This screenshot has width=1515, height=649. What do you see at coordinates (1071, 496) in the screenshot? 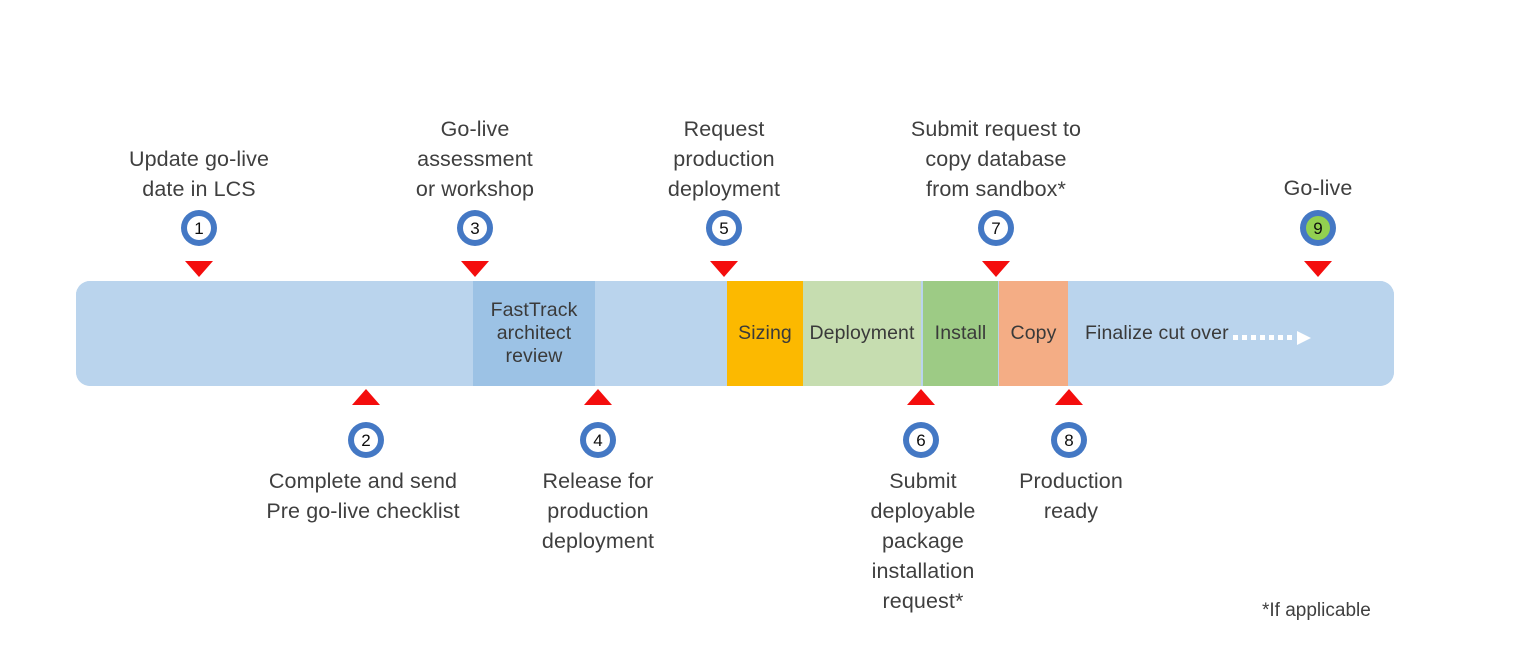
I see `milestone-label-8: Production ready` at bounding box center [1071, 496].